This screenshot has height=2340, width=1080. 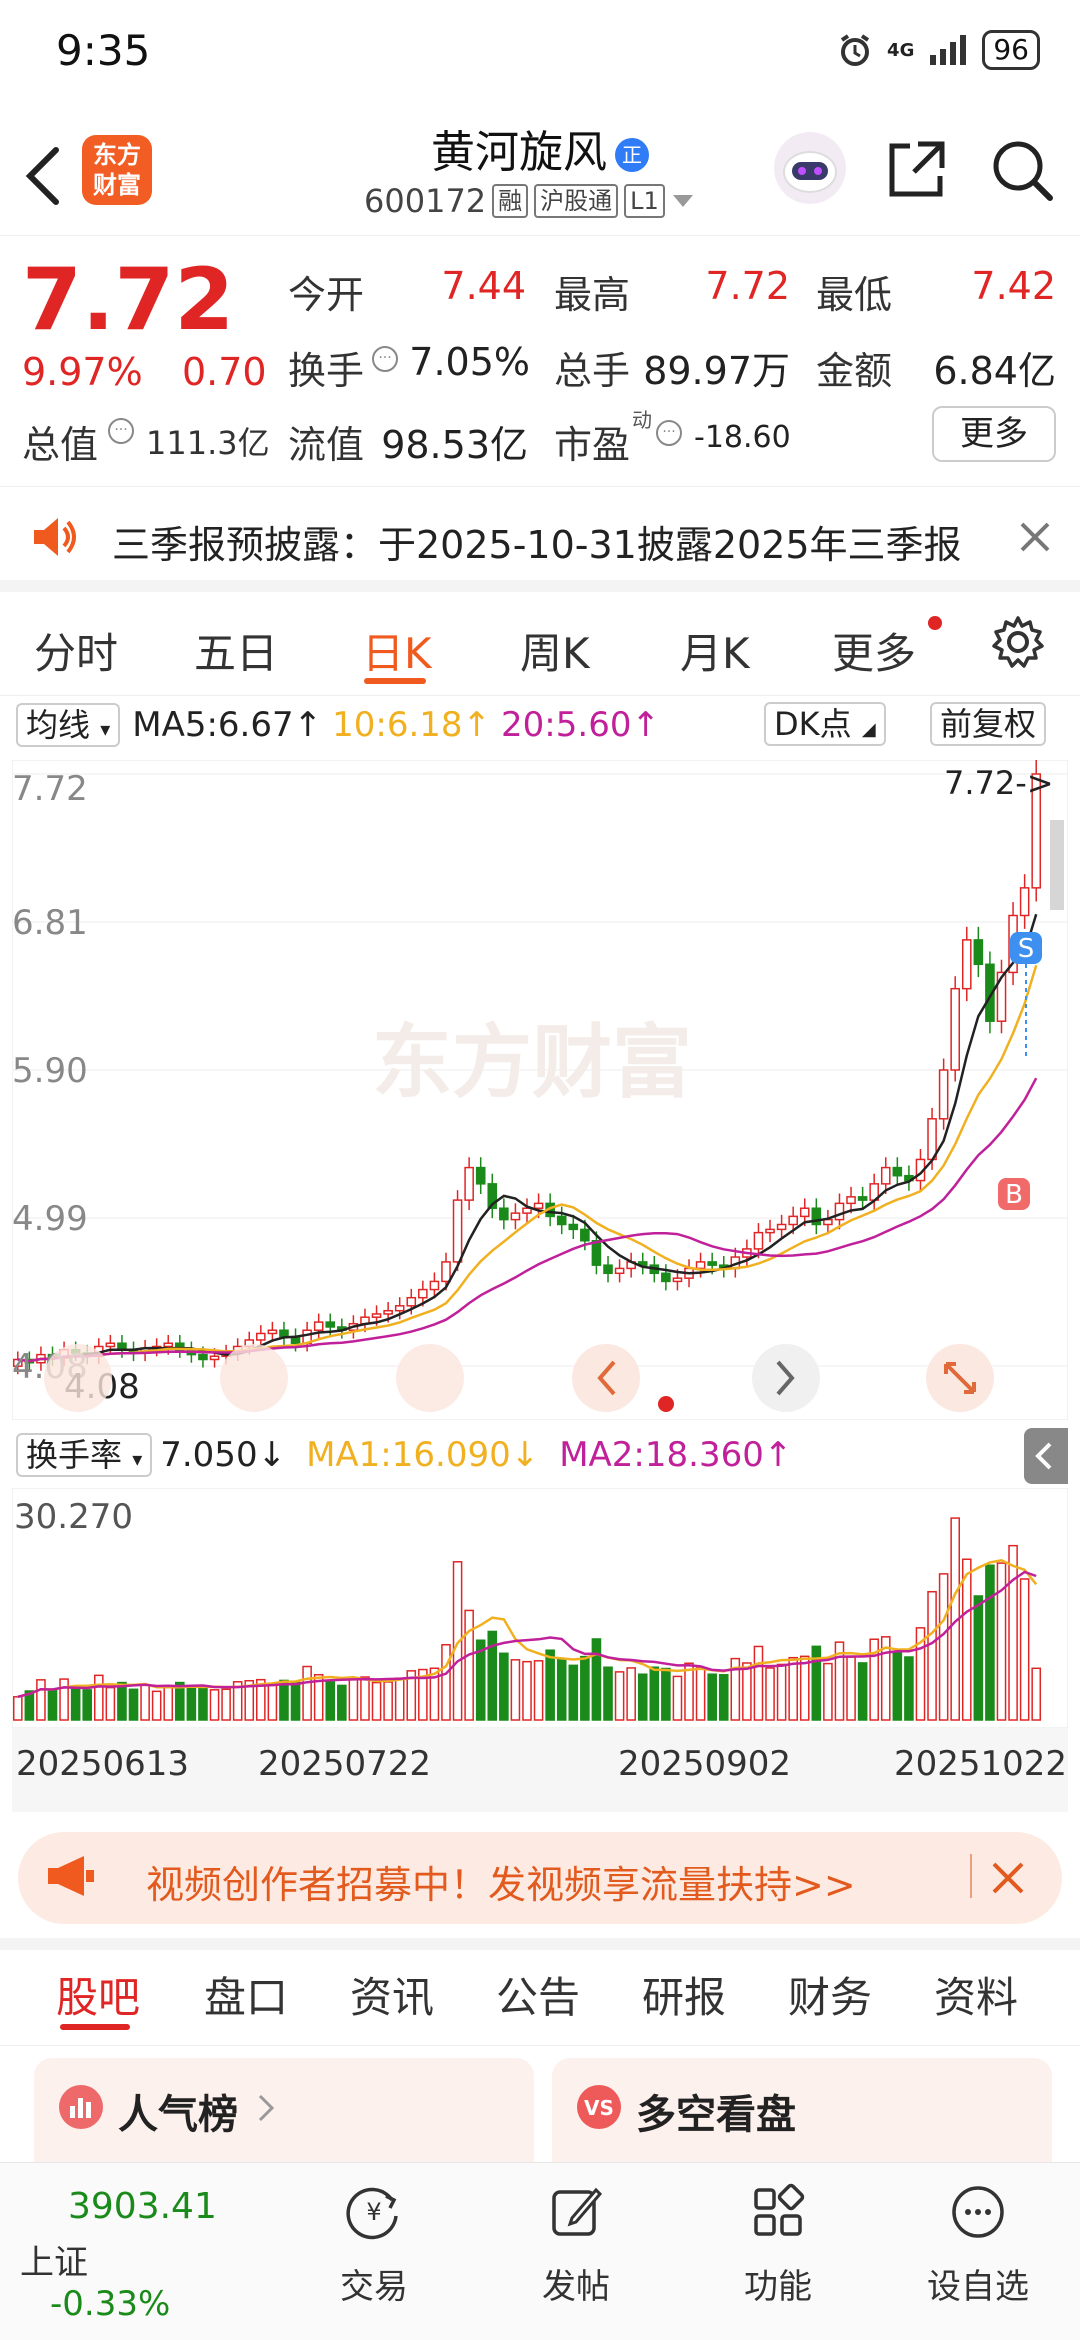 I want to click on high-label: 最高, so click(x=592, y=295).